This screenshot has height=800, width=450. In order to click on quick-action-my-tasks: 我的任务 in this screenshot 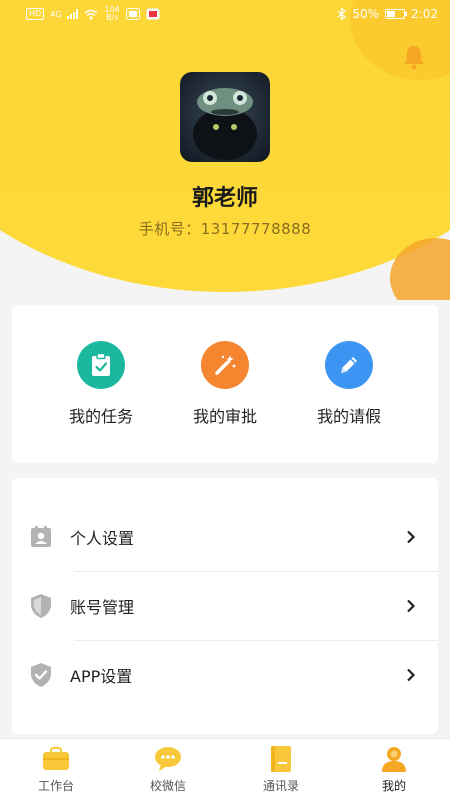, I will do `click(101, 384)`.